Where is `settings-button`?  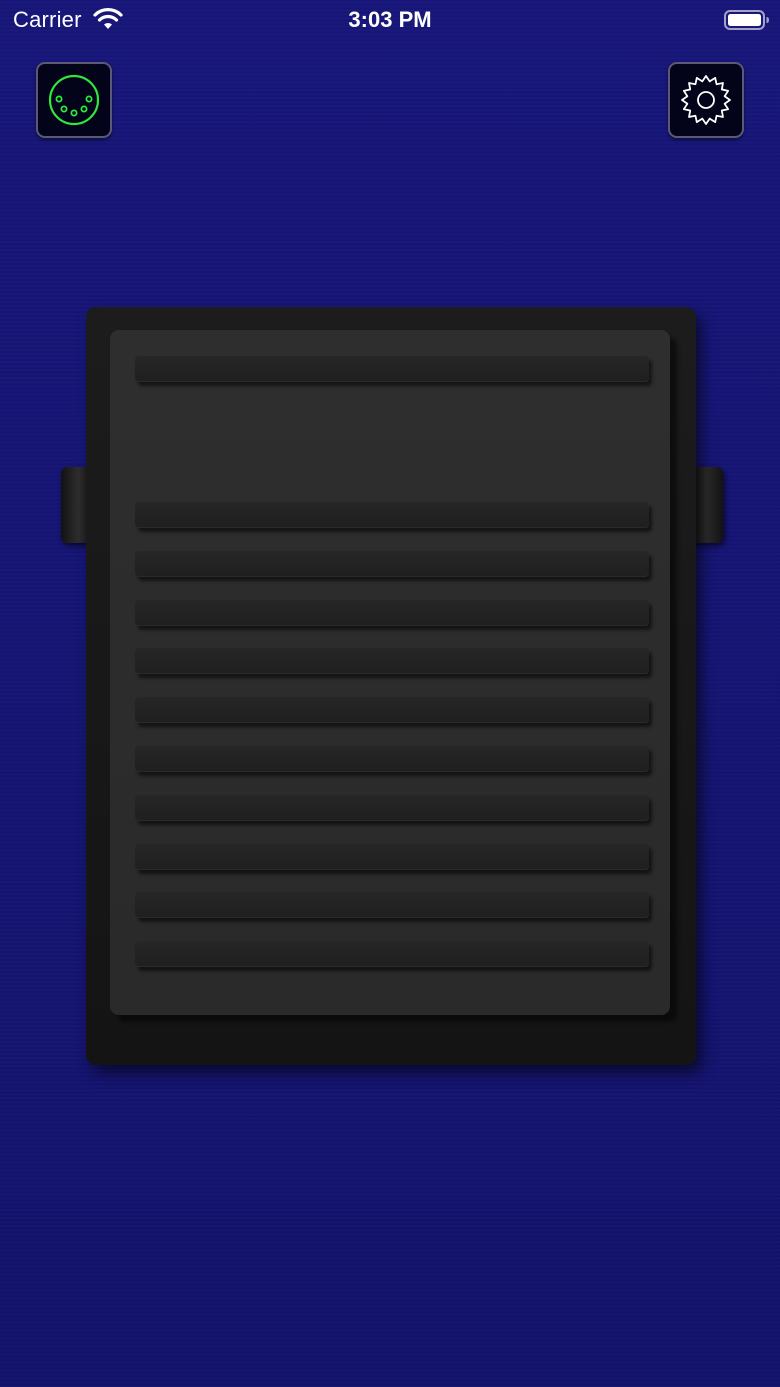 settings-button is located at coordinates (706, 100).